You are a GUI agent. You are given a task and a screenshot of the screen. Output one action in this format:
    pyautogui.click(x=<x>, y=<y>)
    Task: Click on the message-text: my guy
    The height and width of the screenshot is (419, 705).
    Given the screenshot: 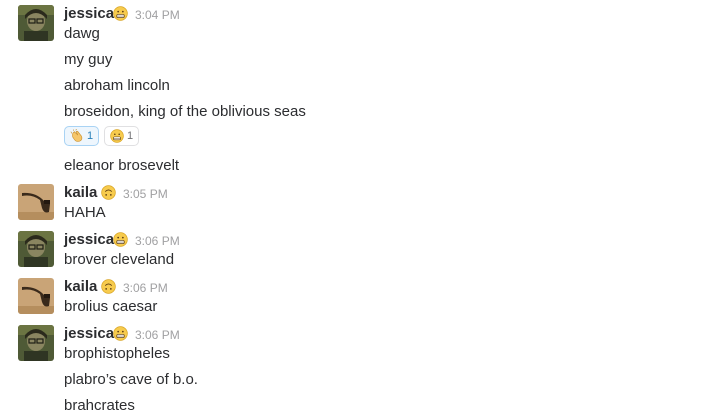 What is the action you would take?
    pyautogui.click(x=88, y=59)
    